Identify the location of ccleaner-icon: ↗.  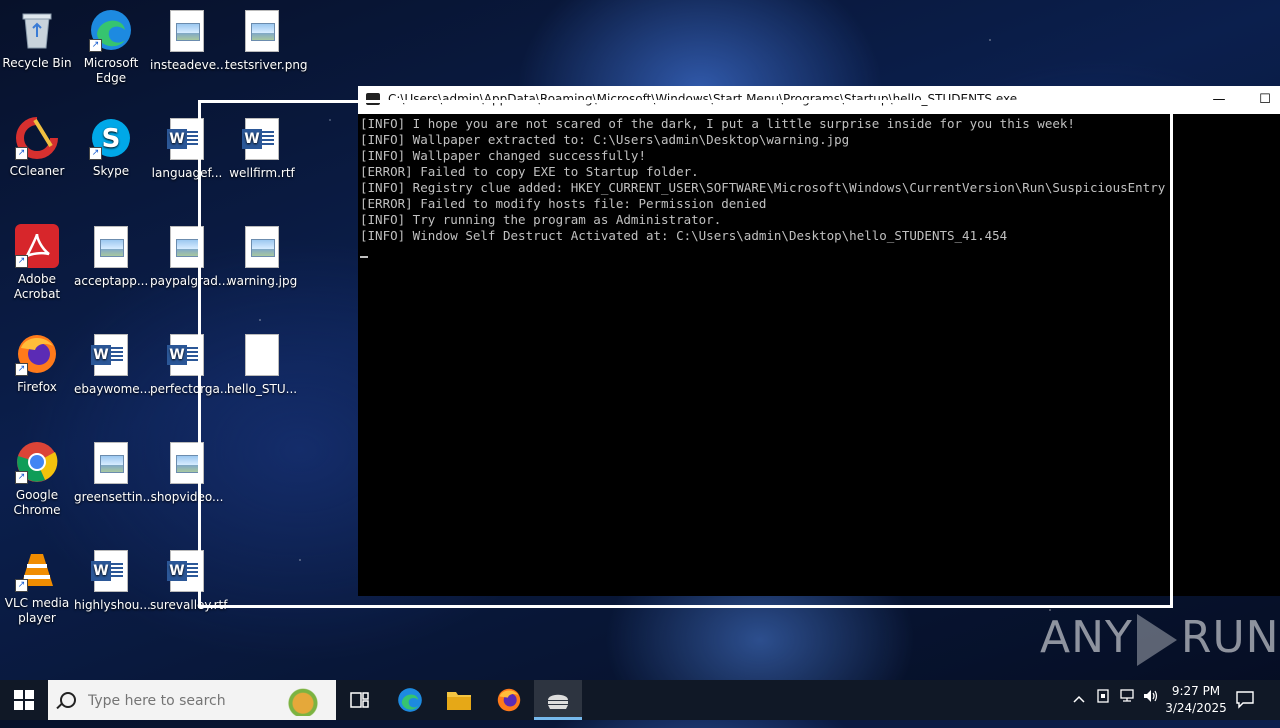
(37, 138).